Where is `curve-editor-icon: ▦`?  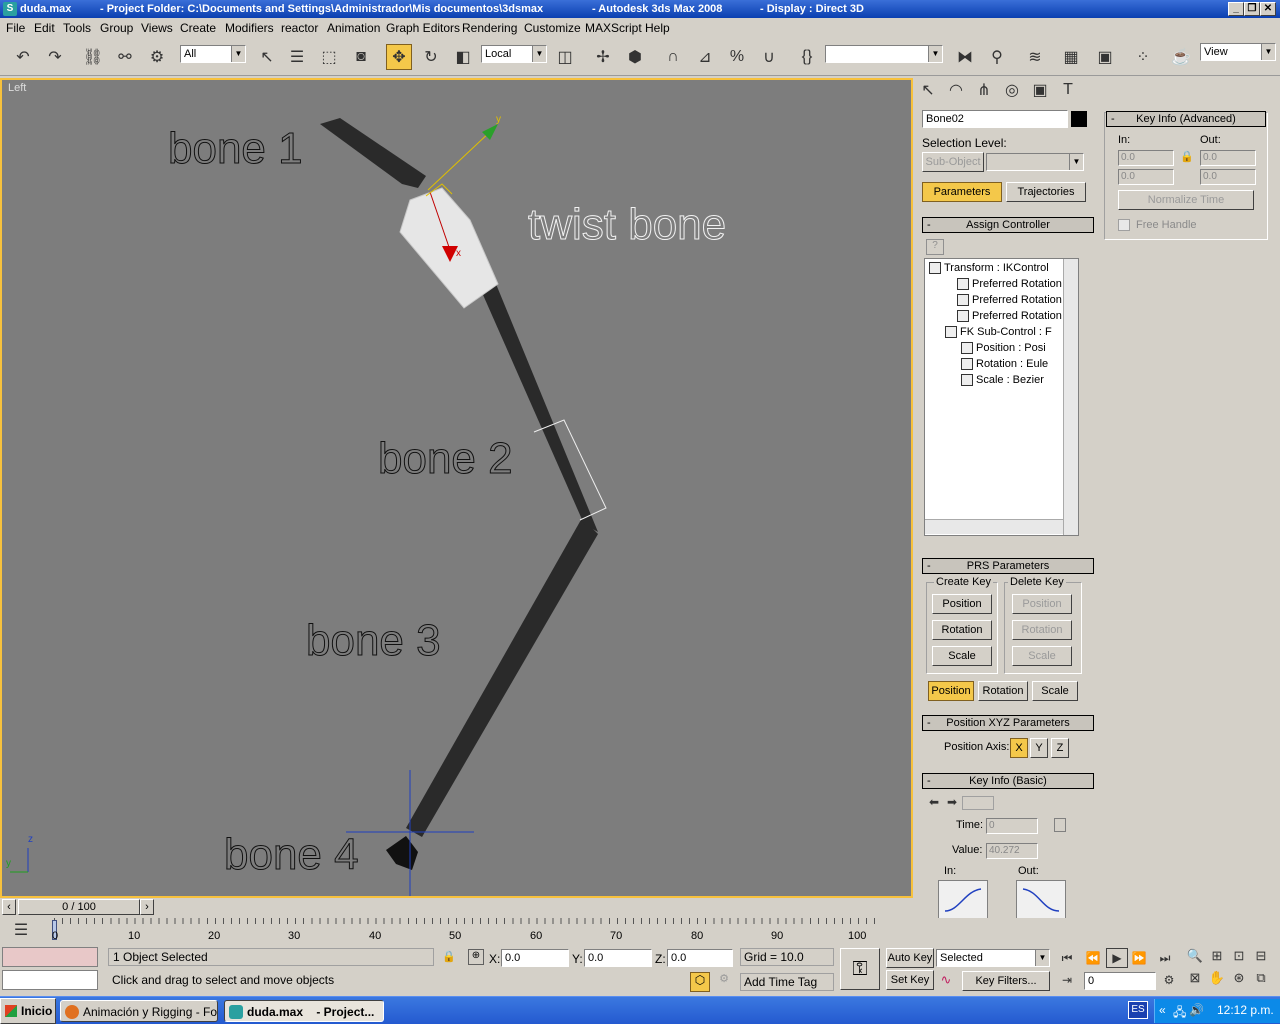
curve-editor-icon: ▦ is located at coordinates (1071, 57).